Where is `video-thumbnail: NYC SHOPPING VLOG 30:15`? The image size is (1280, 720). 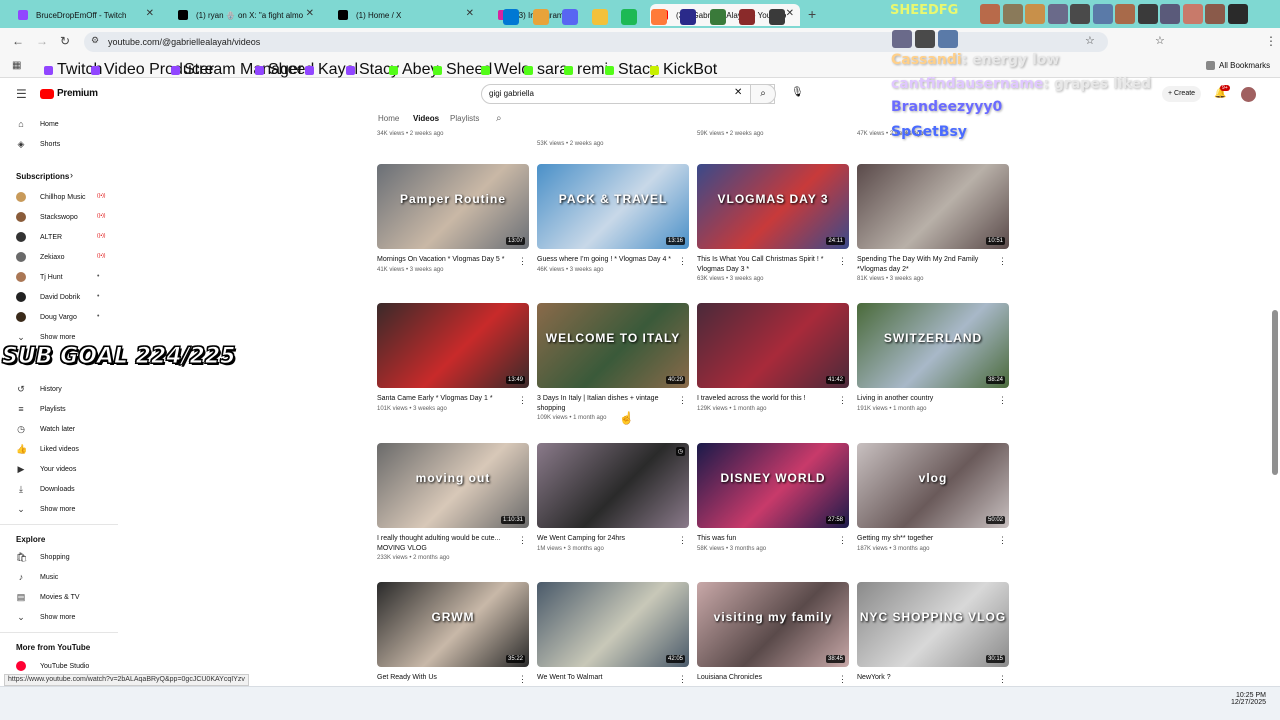 video-thumbnail: NYC SHOPPING VLOG 30:15 is located at coordinates (933, 624).